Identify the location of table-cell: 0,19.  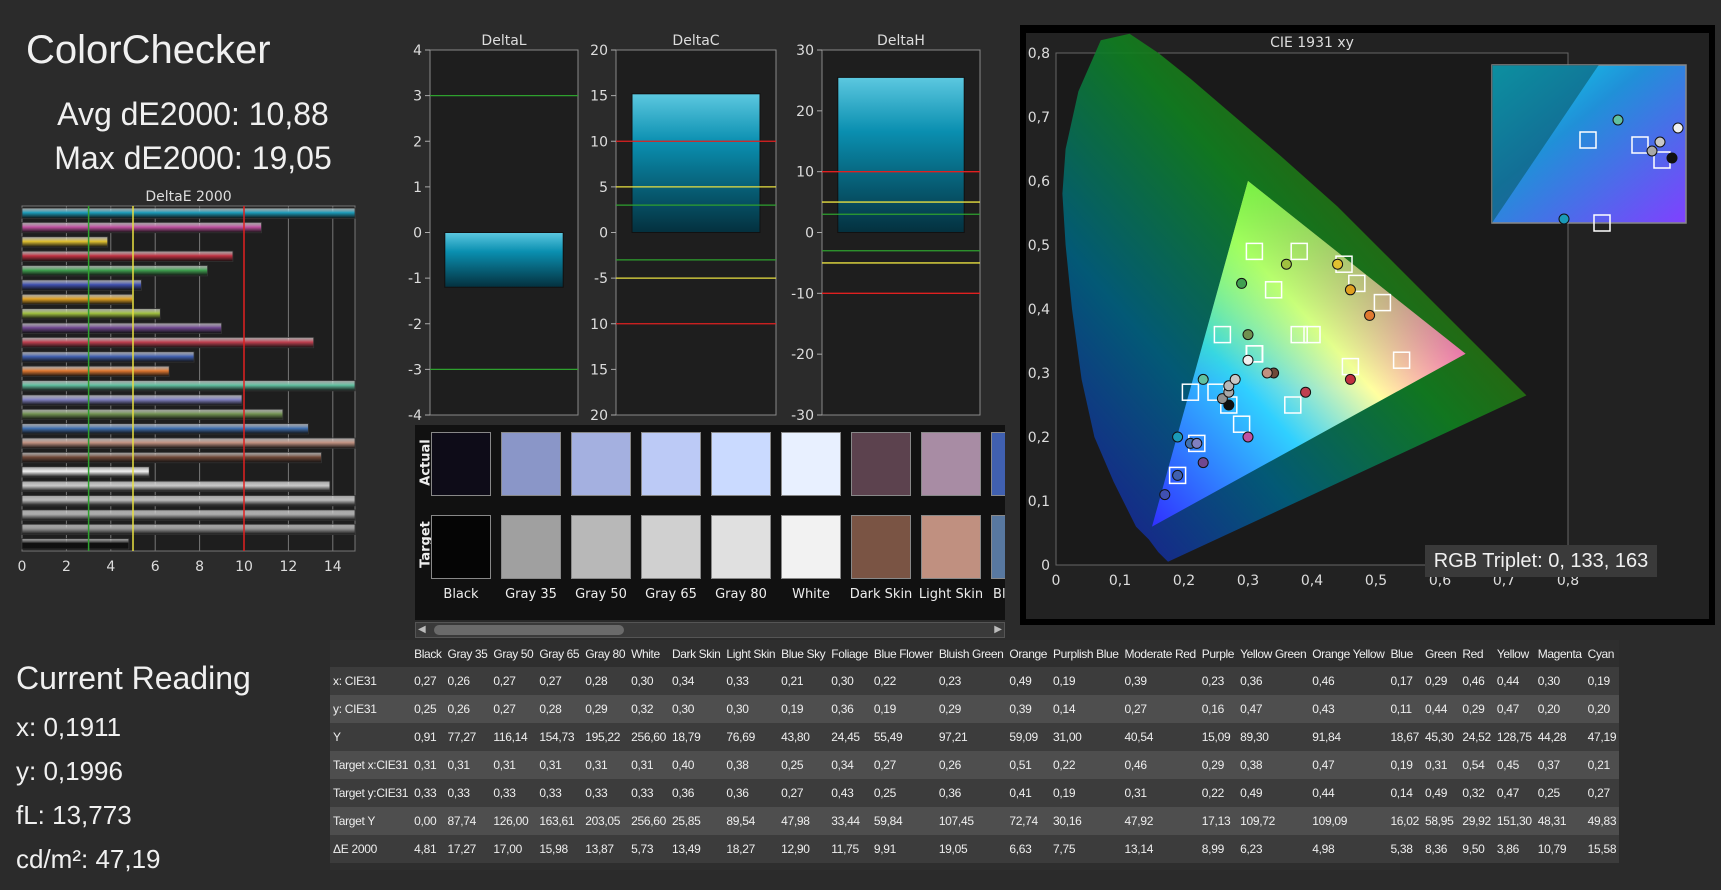
(1086, 681).